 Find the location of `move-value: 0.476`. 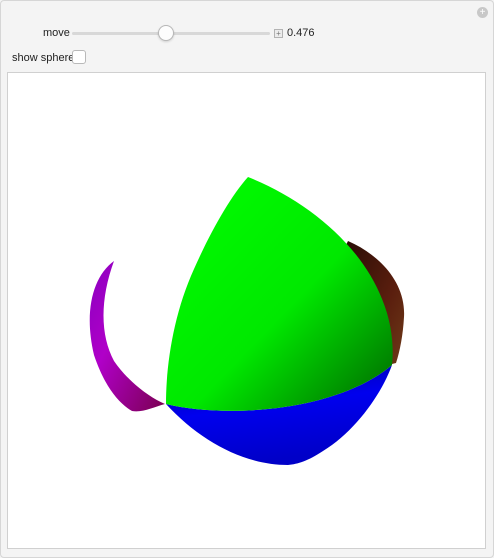

move-value: 0.476 is located at coordinates (301, 33).